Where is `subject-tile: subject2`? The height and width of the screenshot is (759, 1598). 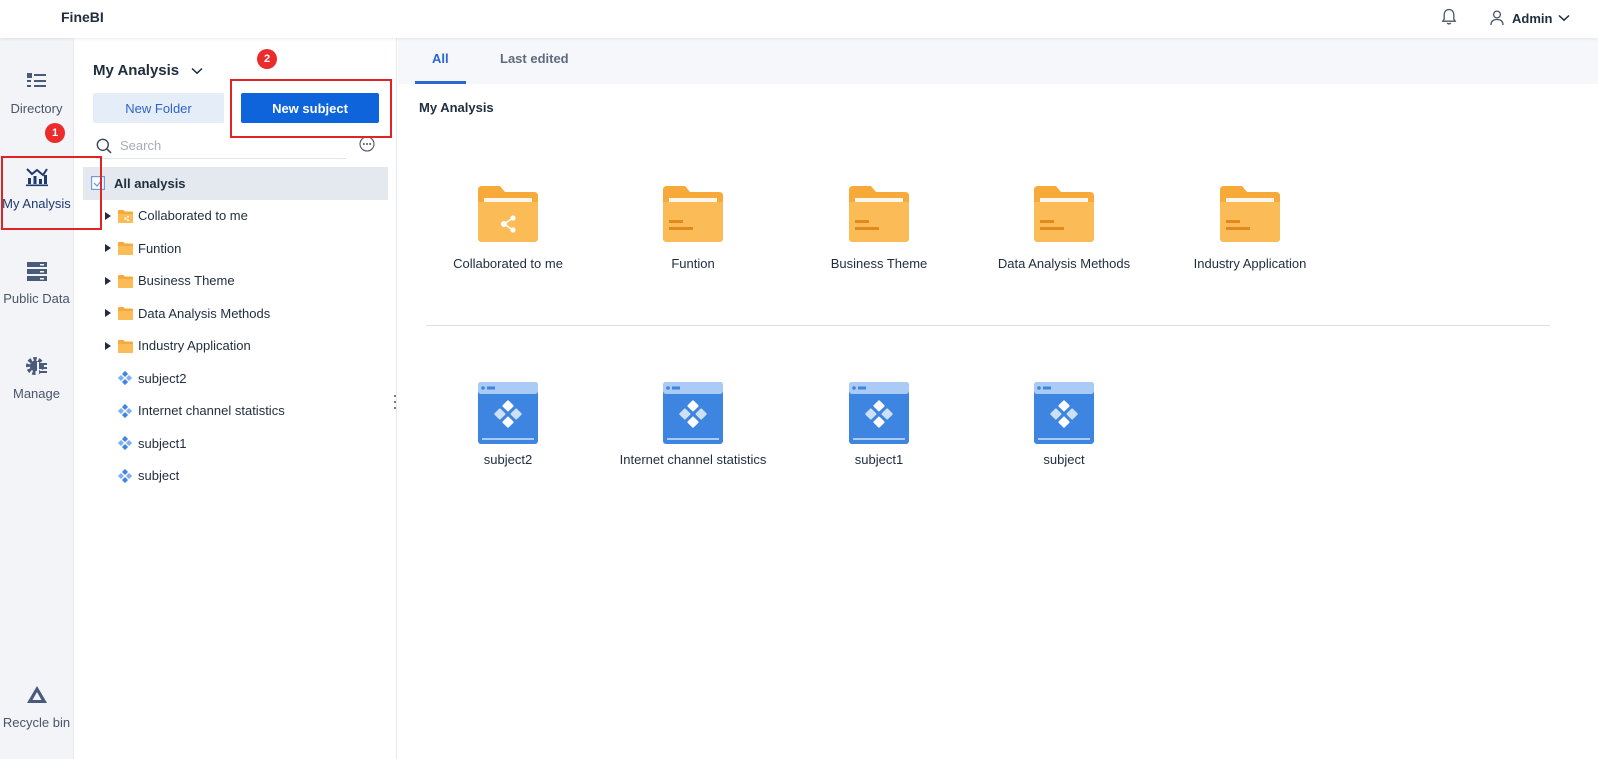
subject-tile: subject2 is located at coordinates (508, 424).